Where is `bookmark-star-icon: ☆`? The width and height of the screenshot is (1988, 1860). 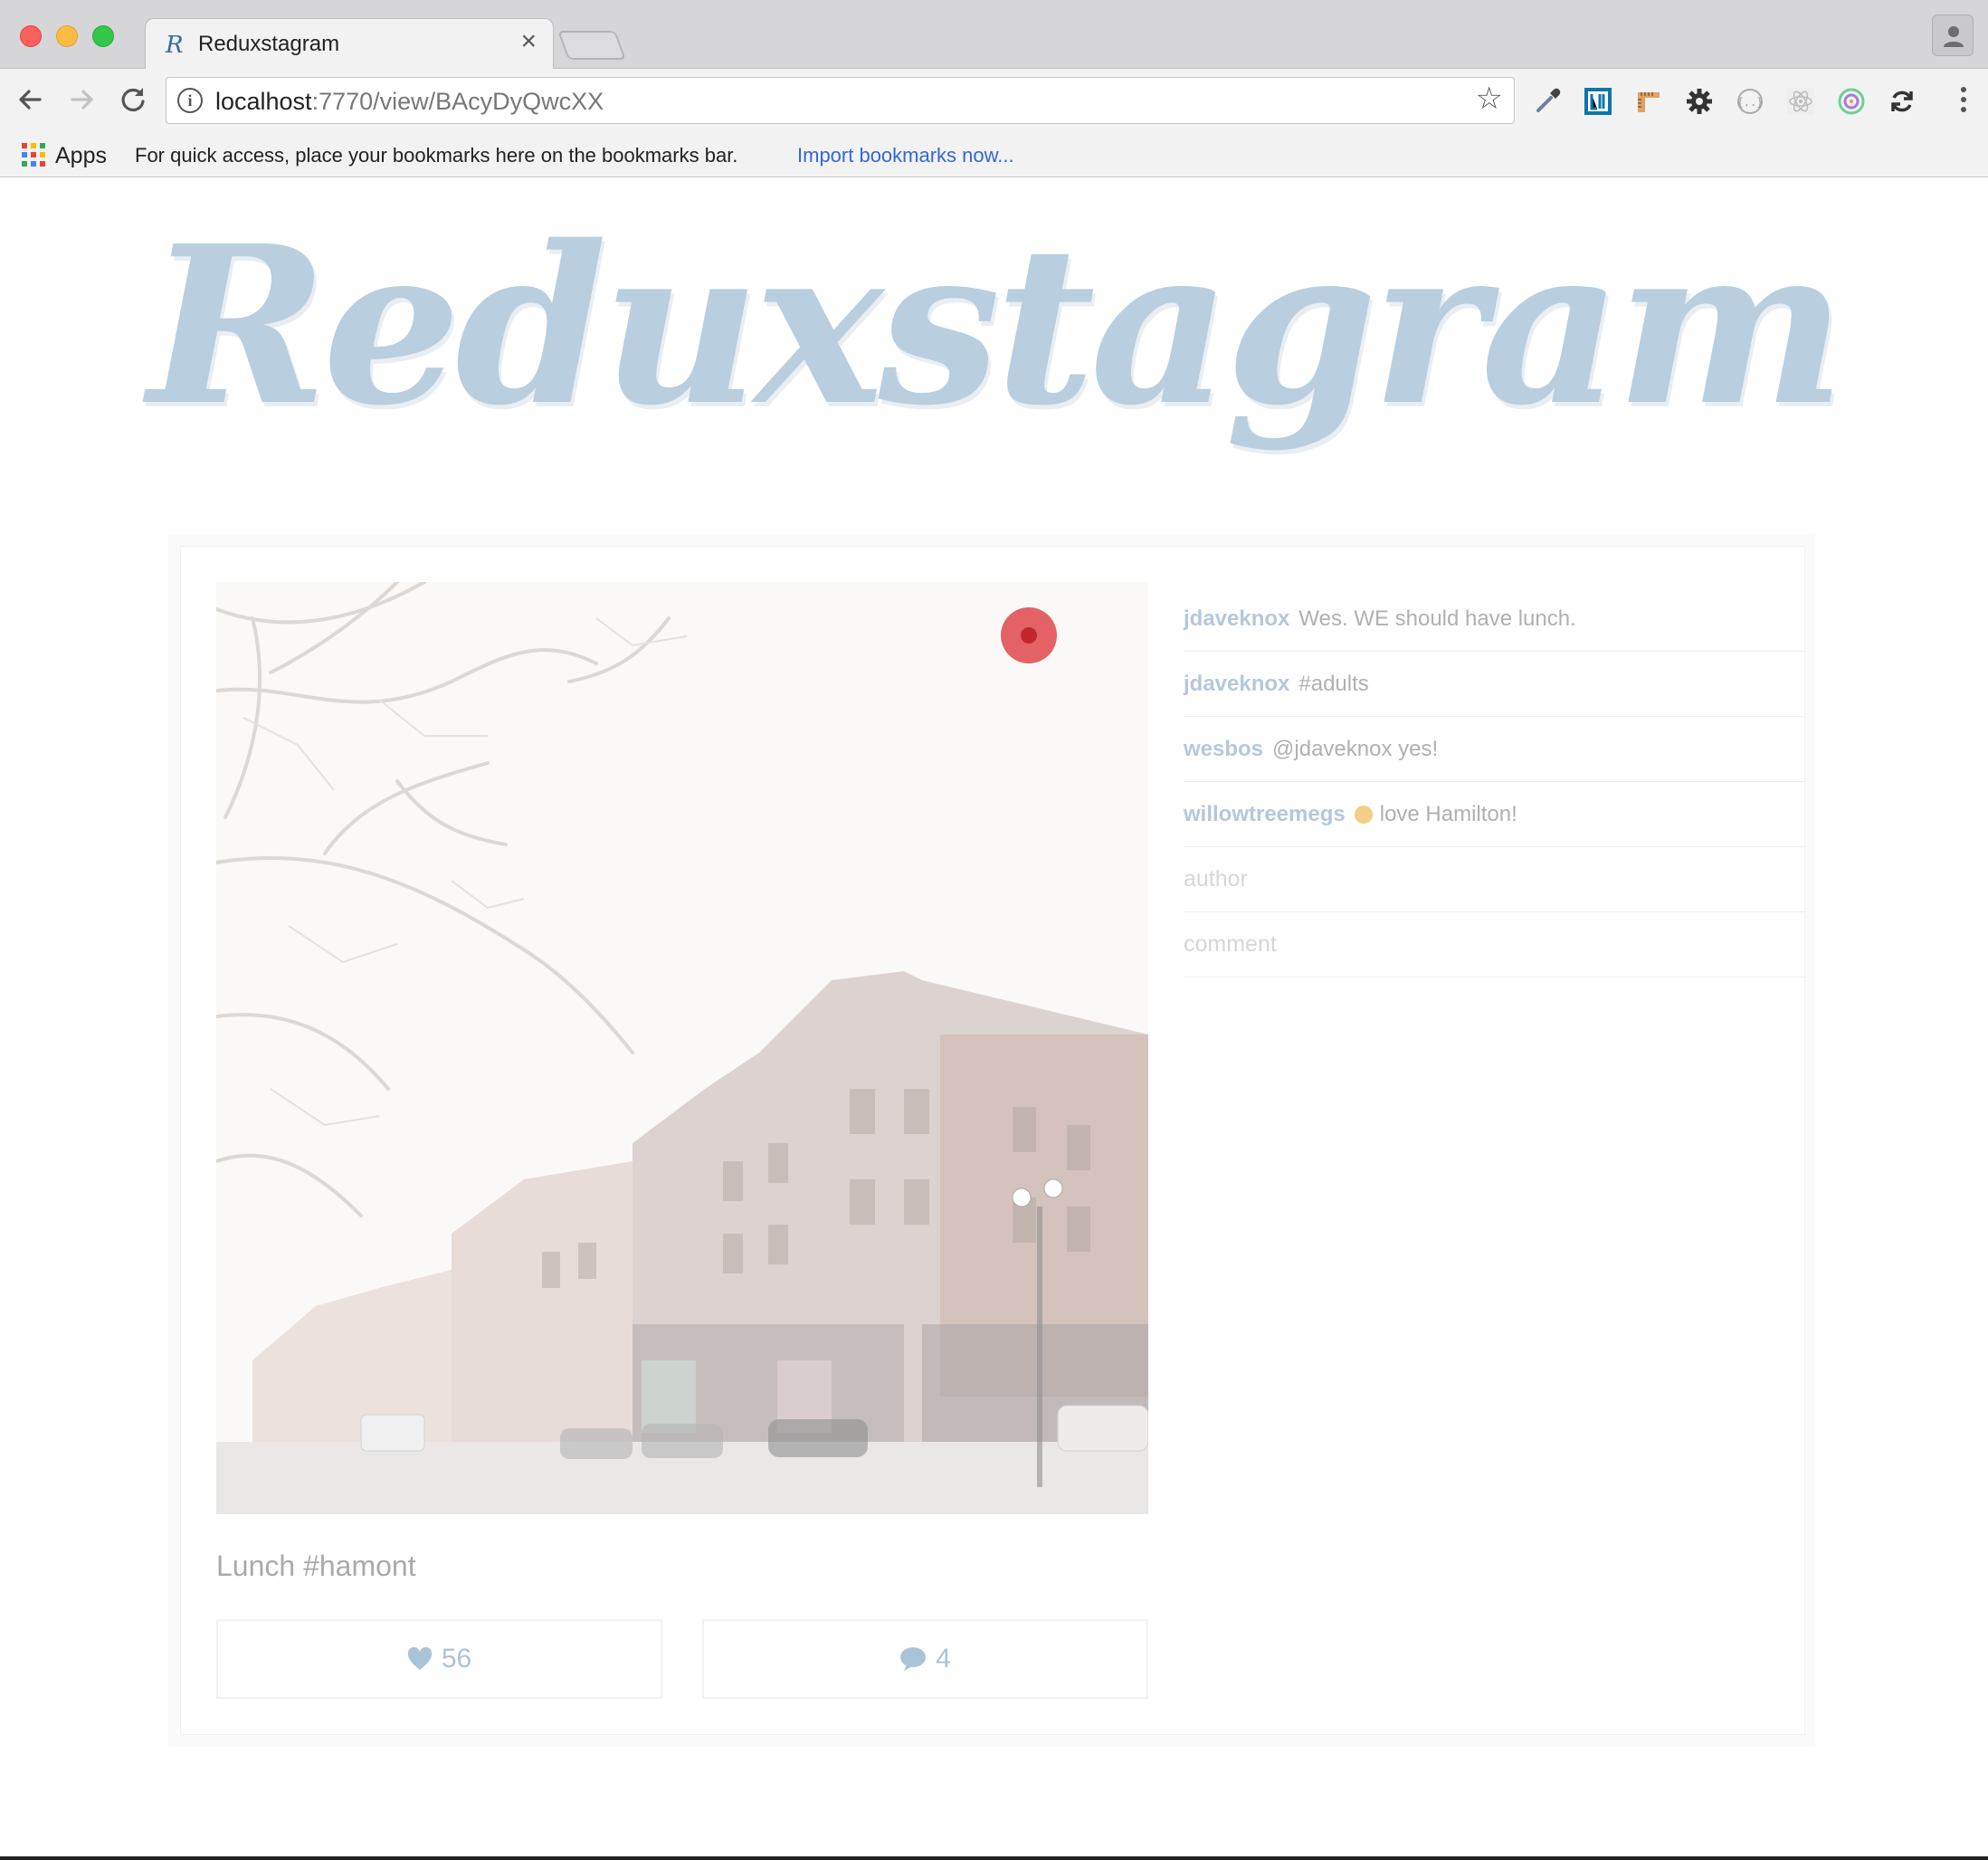
bookmark-star-icon: ☆ is located at coordinates (1489, 98).